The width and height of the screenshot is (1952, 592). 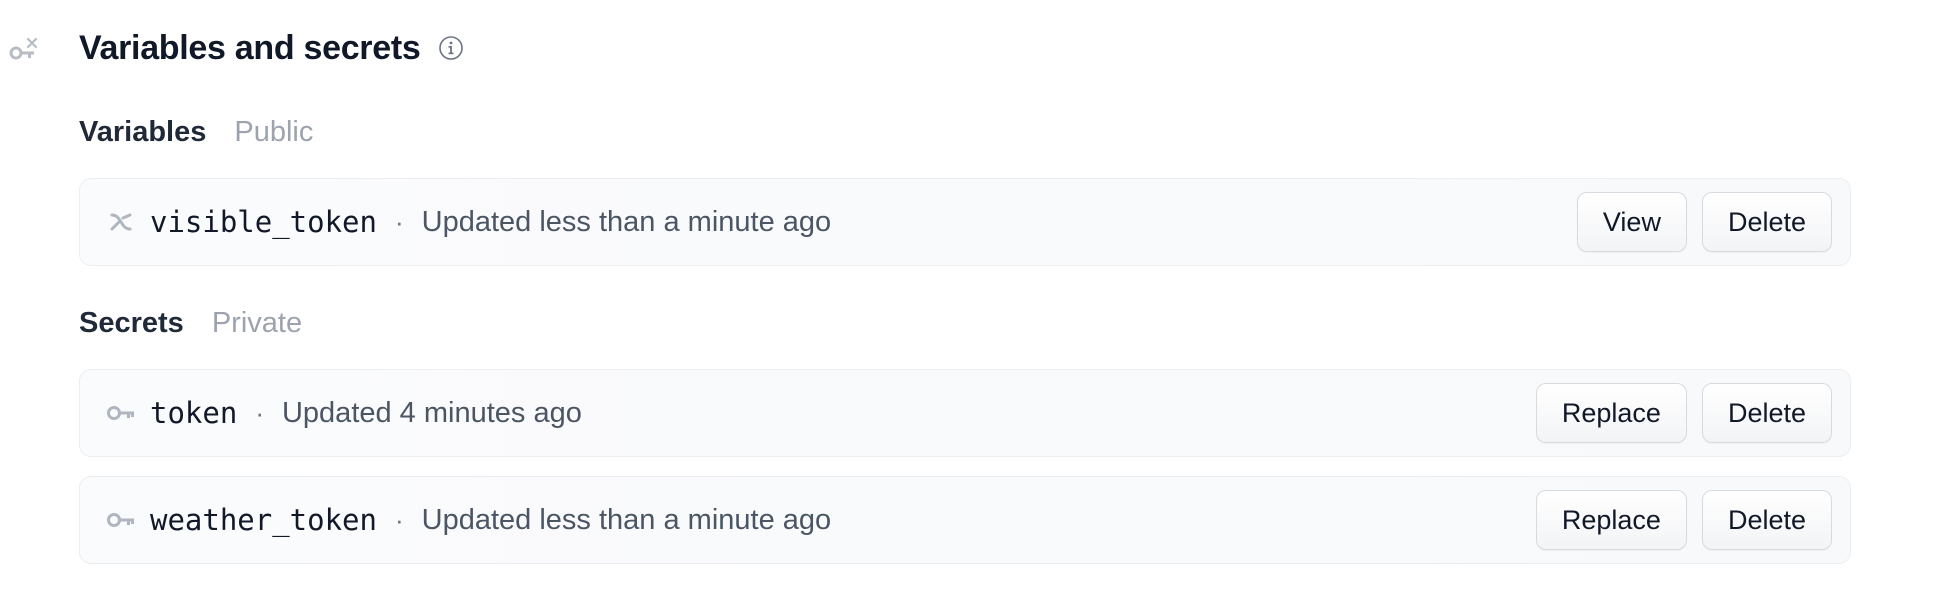 What do you see at coordinates (451, 48) in the screenshot?
I see `info-icon` at bounding box center [451, 48].